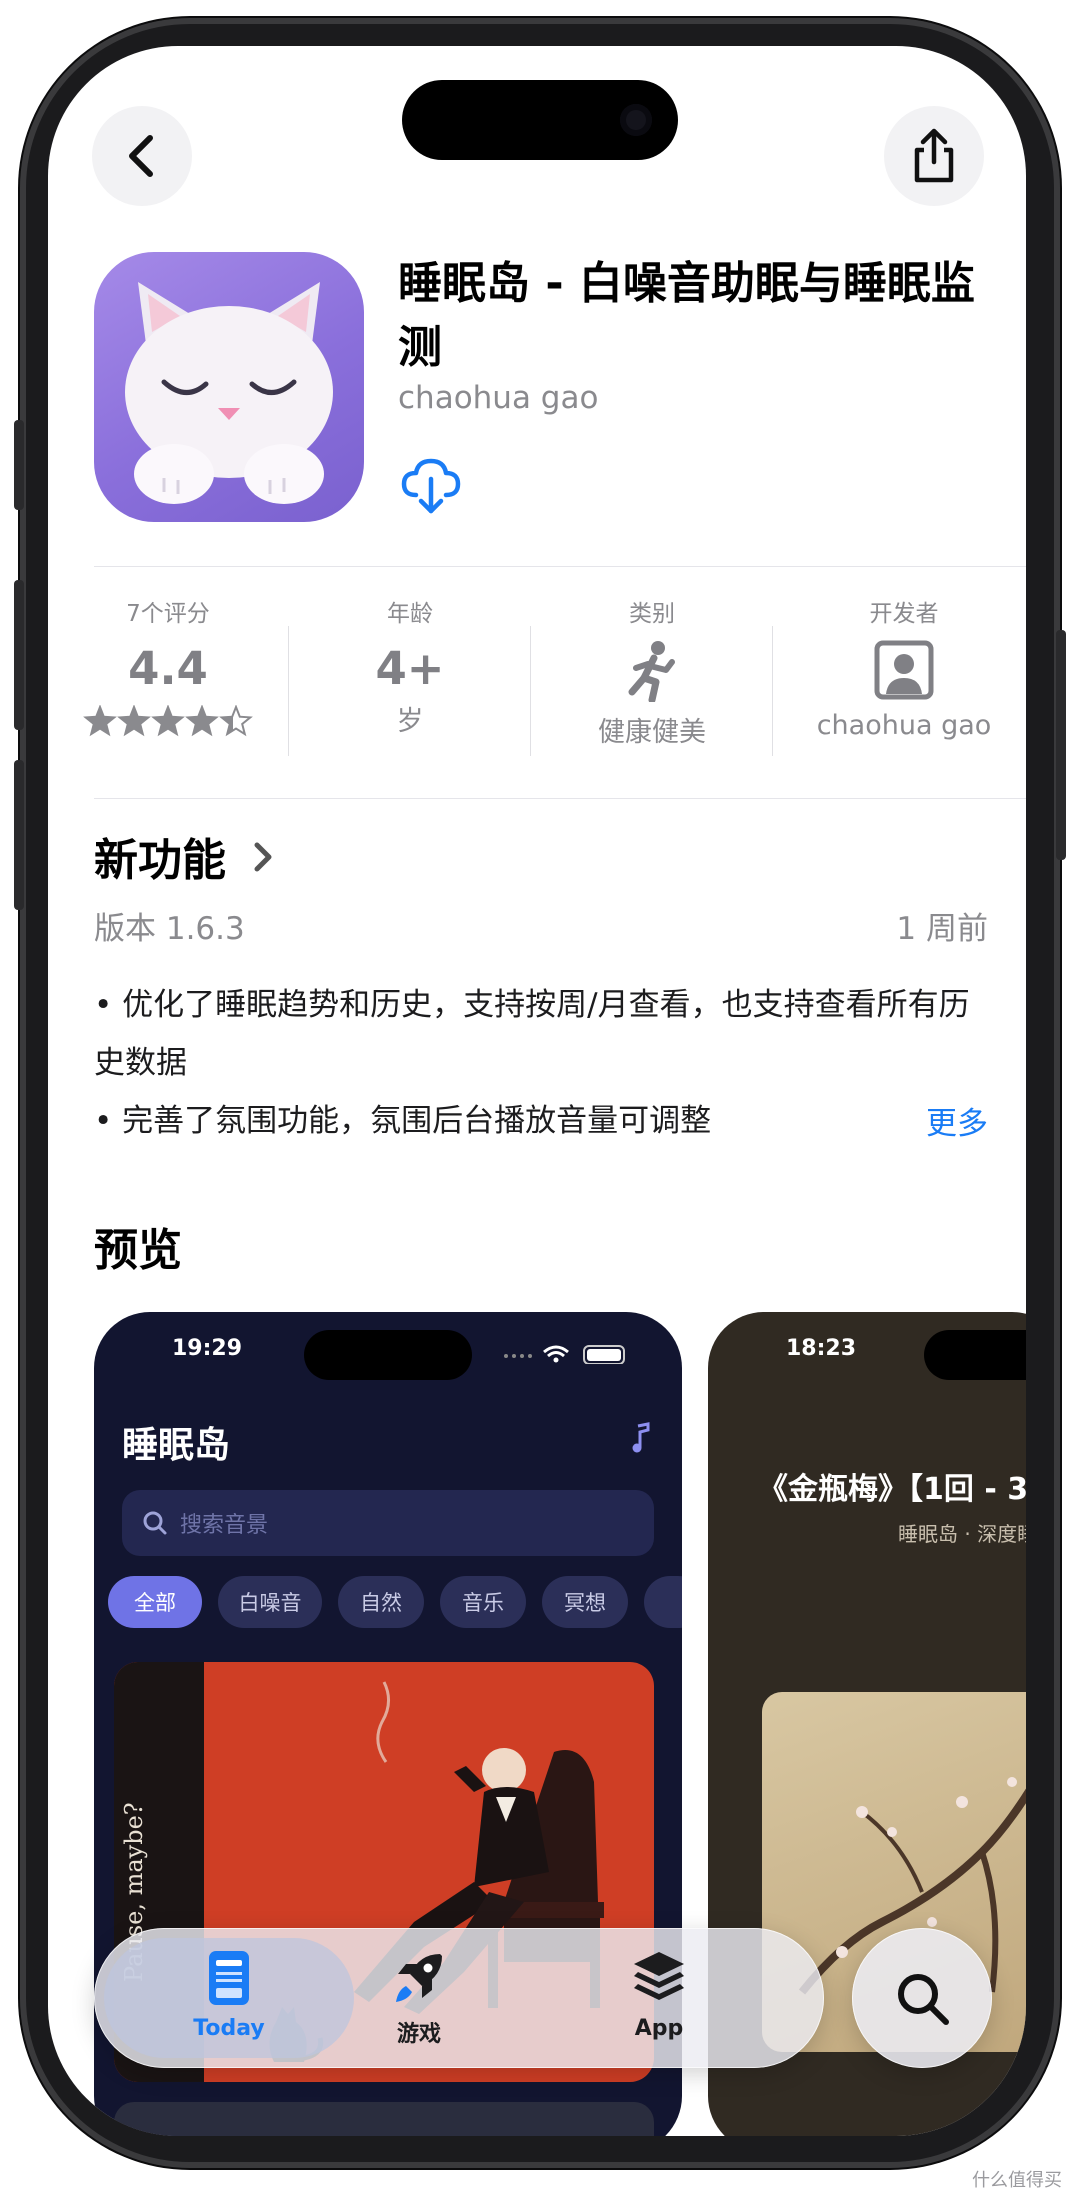 Image resolution: width=1080 pixels, height=2202 pixels. I want to click on whats-new-header: 新功能, so click(185, 856).